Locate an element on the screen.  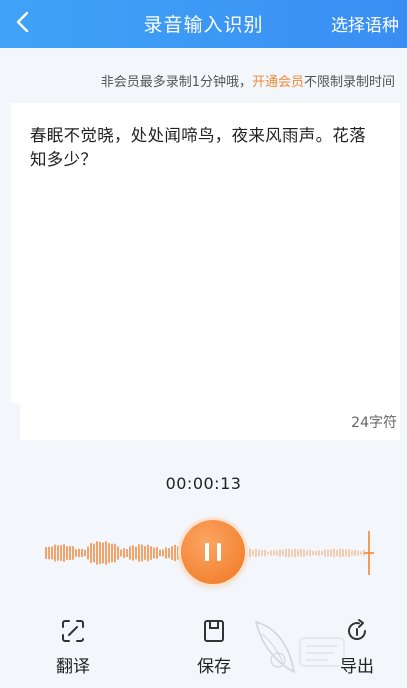
translate-icon is located at coordinates (73, 631).